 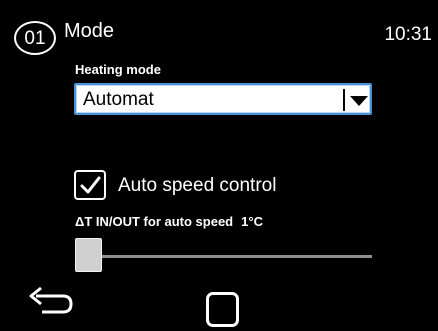 I want to click on back-arrow-icon, so click(x=51, y=300).